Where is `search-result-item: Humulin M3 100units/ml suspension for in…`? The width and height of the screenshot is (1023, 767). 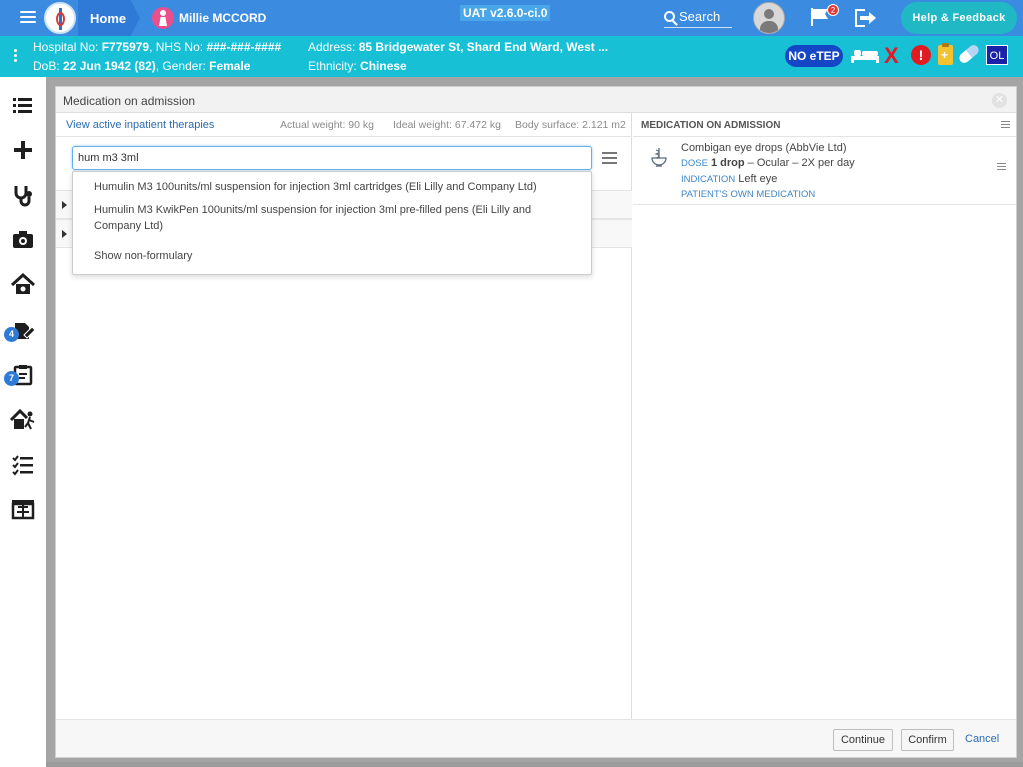 search-result-item: Humulin M3 100units/ml suspension for in… is located at coordinates (315, 187).